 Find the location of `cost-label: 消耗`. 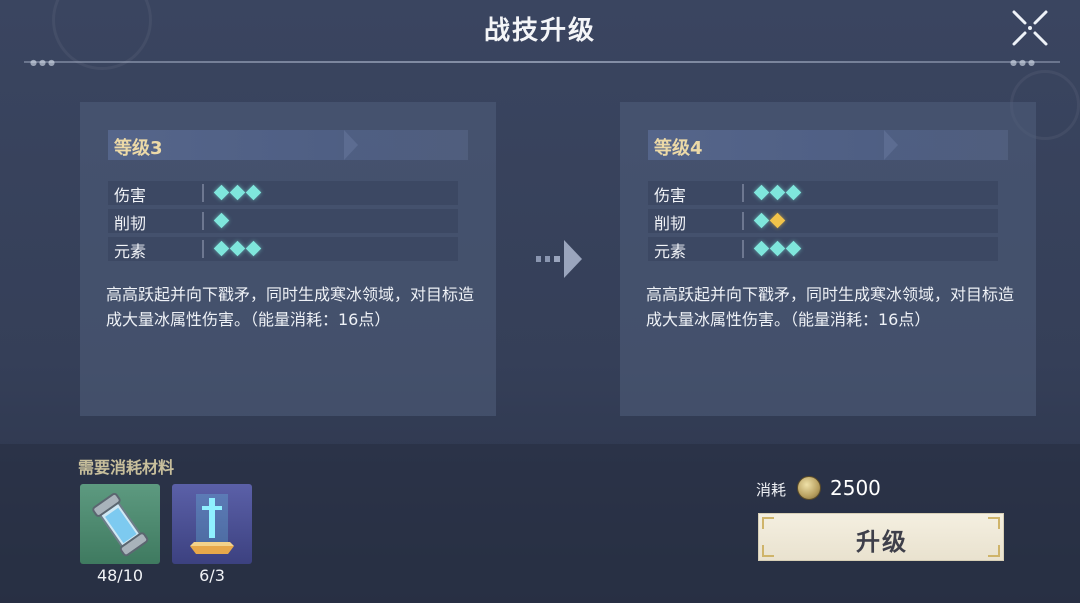

cost-label: 消耗 is located at coordinates (771, 490).